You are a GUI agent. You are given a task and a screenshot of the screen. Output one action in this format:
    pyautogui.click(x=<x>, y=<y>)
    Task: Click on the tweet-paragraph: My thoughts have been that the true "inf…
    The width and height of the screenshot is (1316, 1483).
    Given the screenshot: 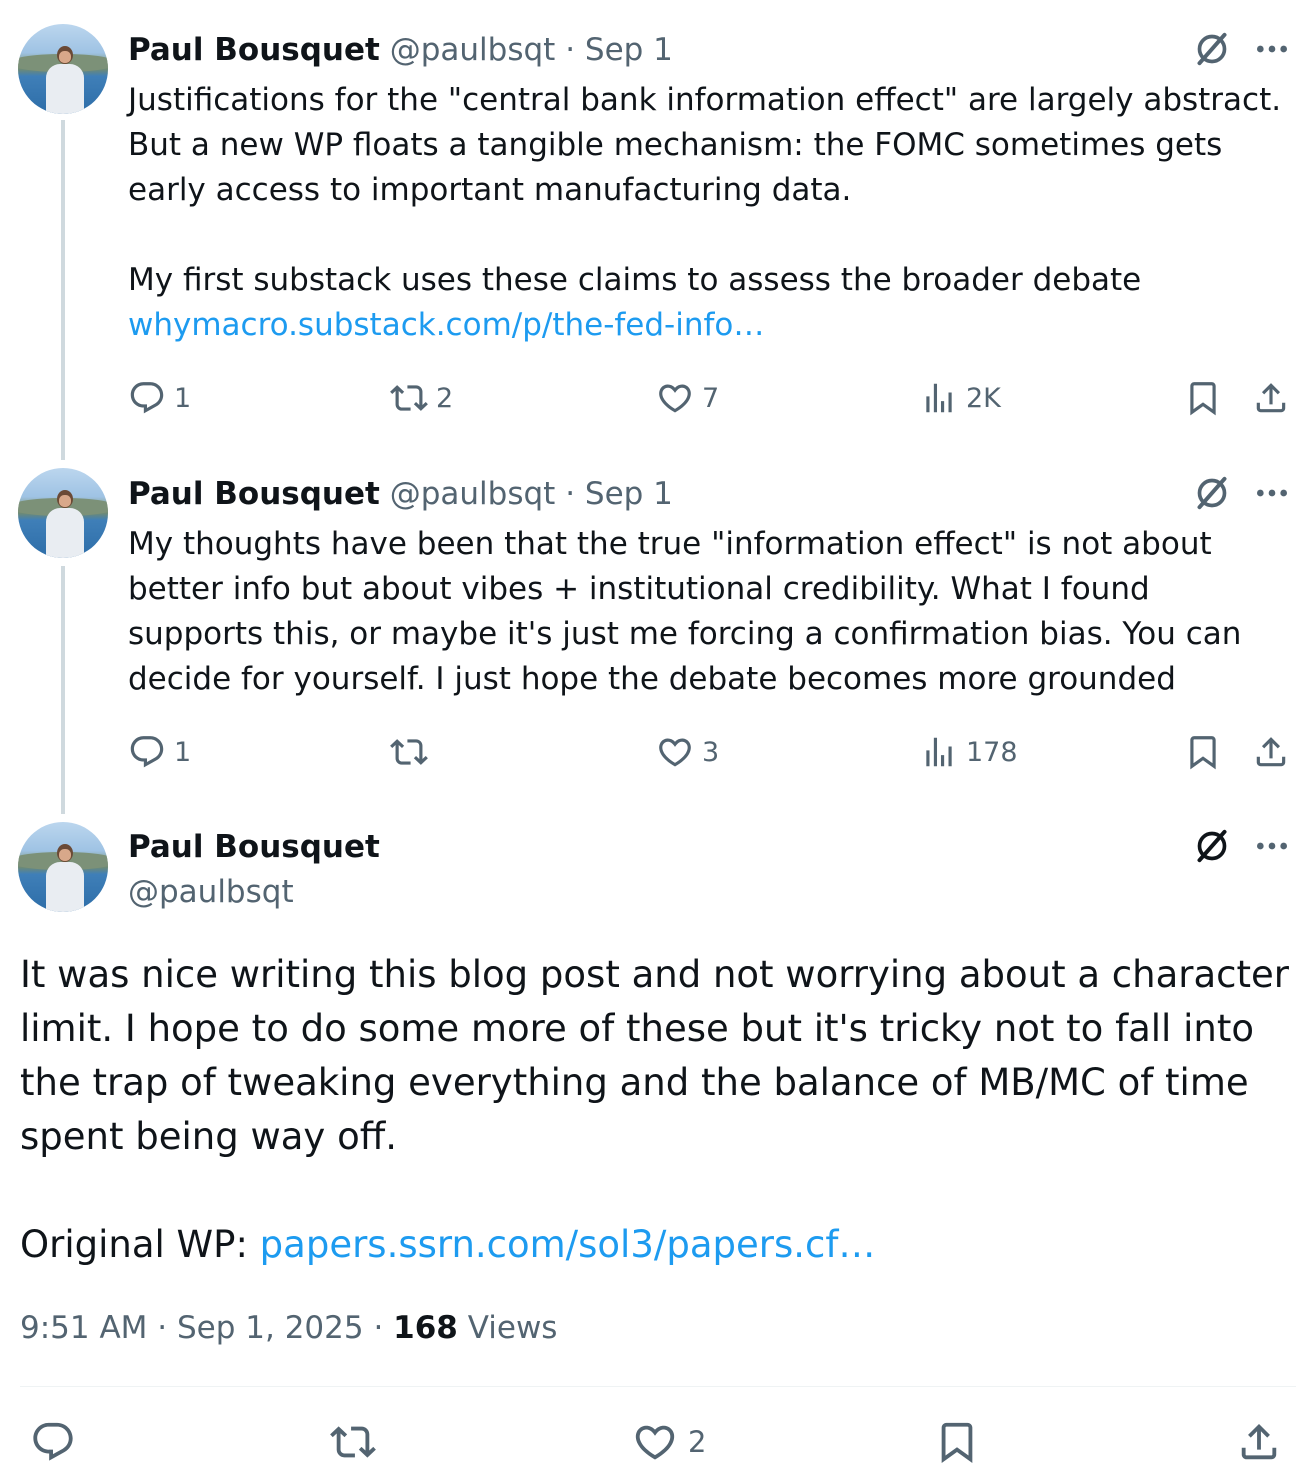 What is the action you would take?
    pyautogui.click(x=685, y=611)
    